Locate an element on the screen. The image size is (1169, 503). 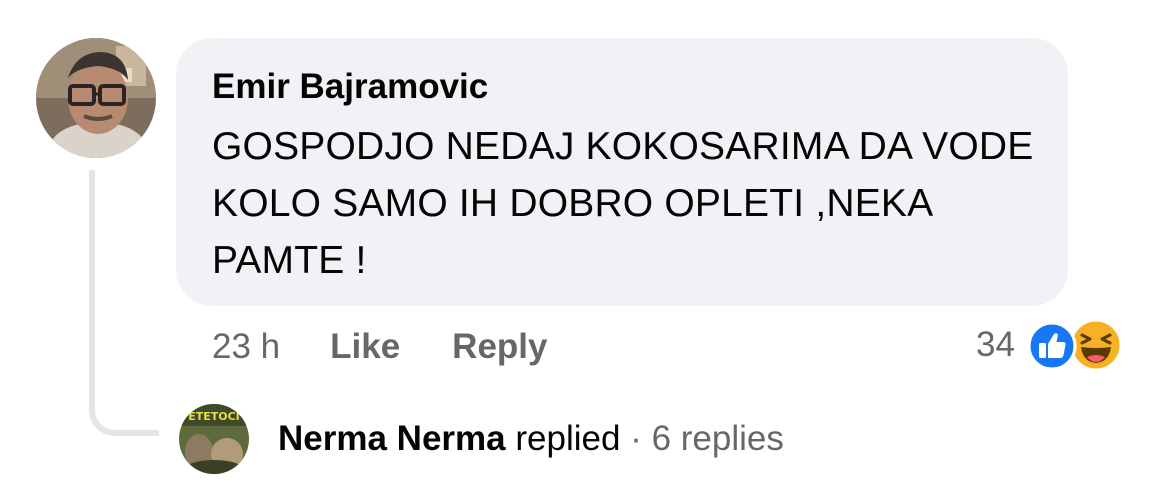
replier-name: Nerma Nerma is located at coordinates (392, 438).